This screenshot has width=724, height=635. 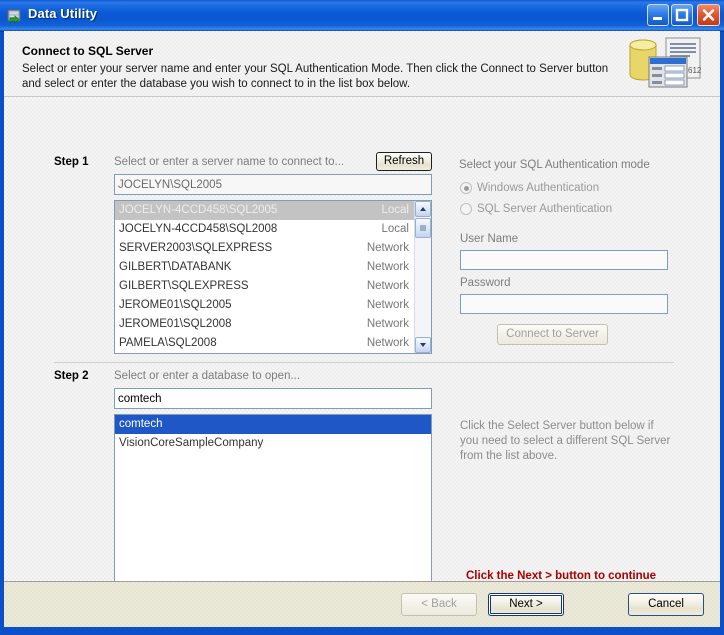 I want to click on dialog-footer: < Back Next > Cancel, so click(x=362, y=604).